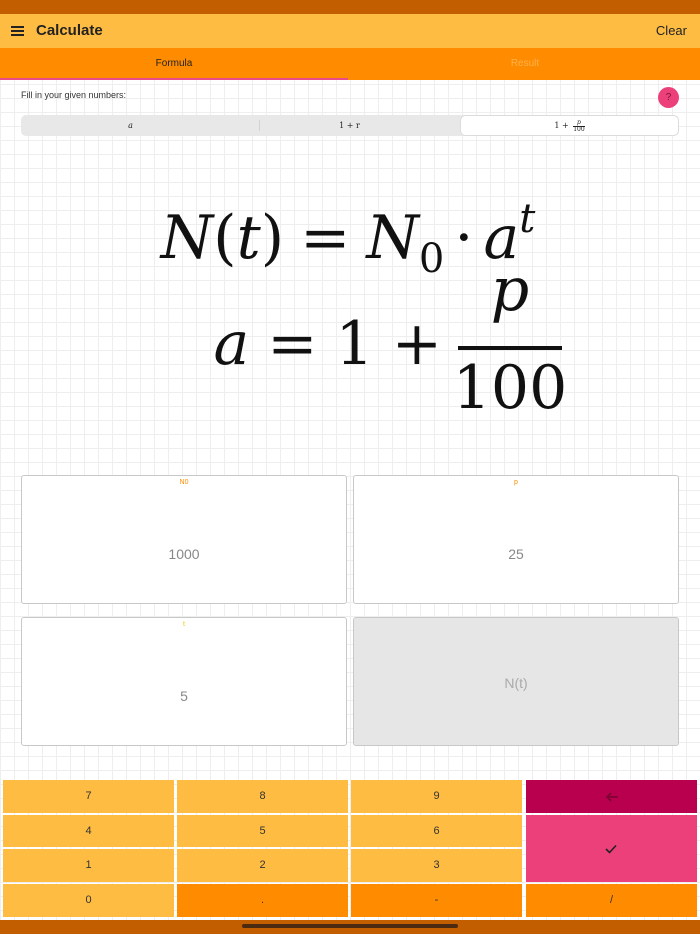  What do you see at coordinates (363, 308) in the screenshot?
I see `formula-display: N(t) = N0 · at a = 1 + p 100` at bounding box center [363, 308].